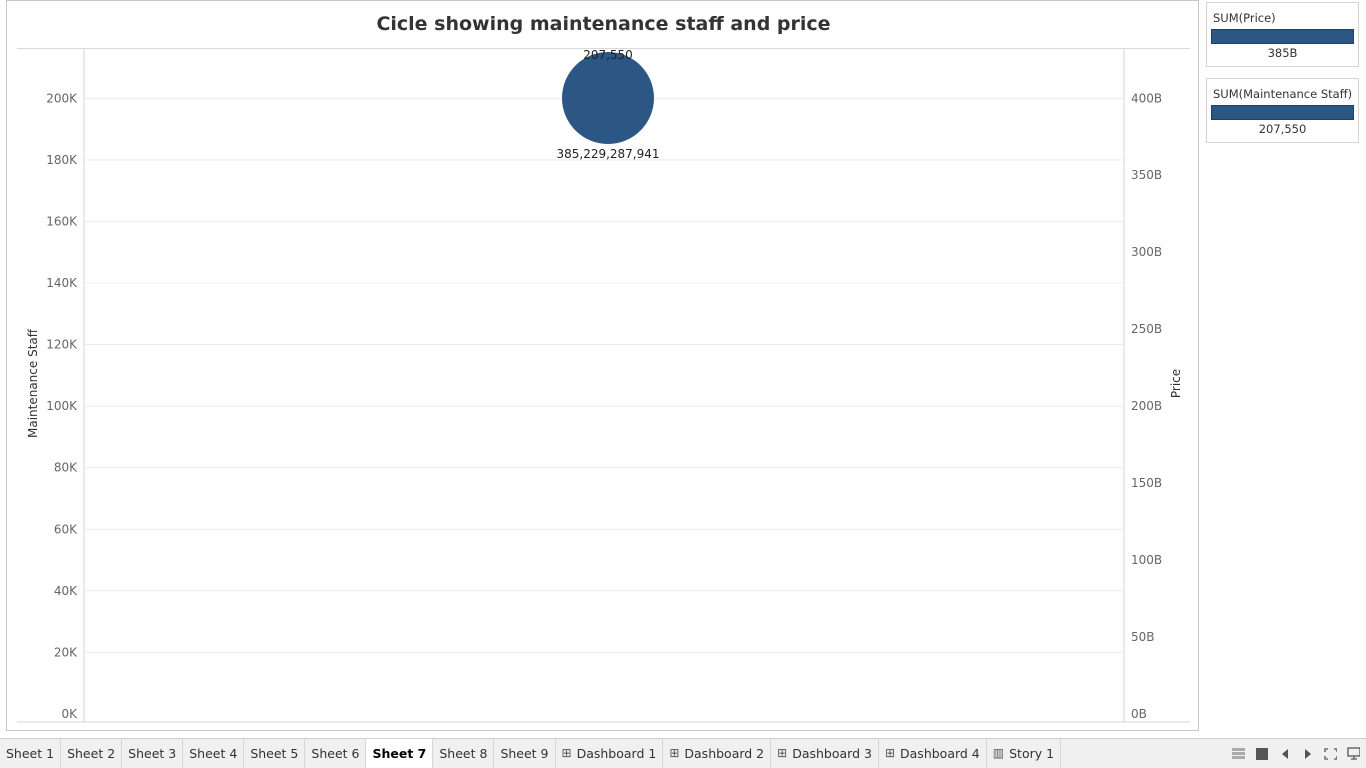 Image resolution: width=1366 pixels, height=768 pixels. What do you see at coordinates (66, 529) in the screenshot?
I see `left-tick-label: 60K` at bounding box center [66, 529].